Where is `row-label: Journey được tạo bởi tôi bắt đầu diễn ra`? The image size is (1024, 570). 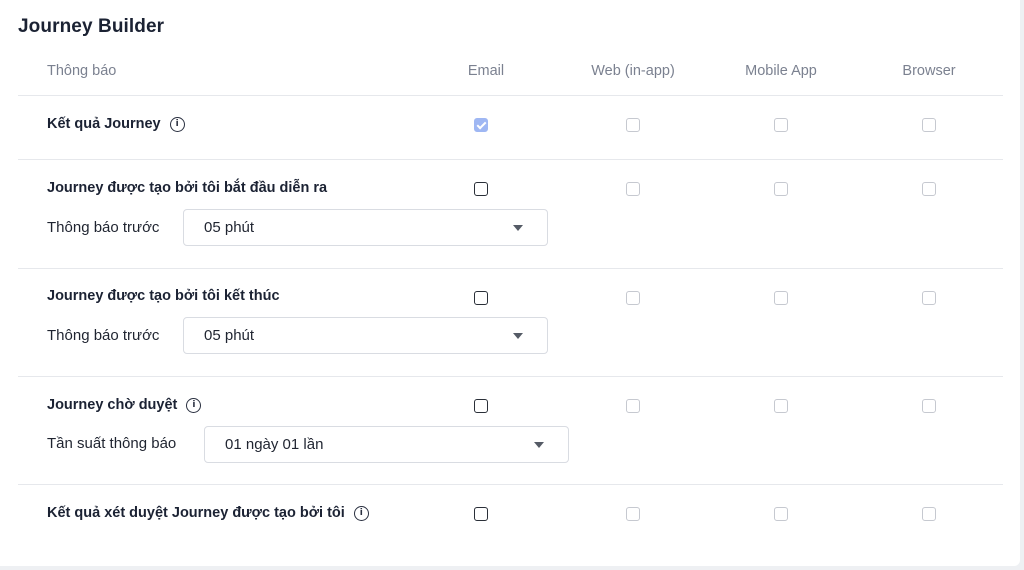
row-label: Journey được tạo bởi tôi bắt đầu diễn ra is located at coordinates (187, 188).